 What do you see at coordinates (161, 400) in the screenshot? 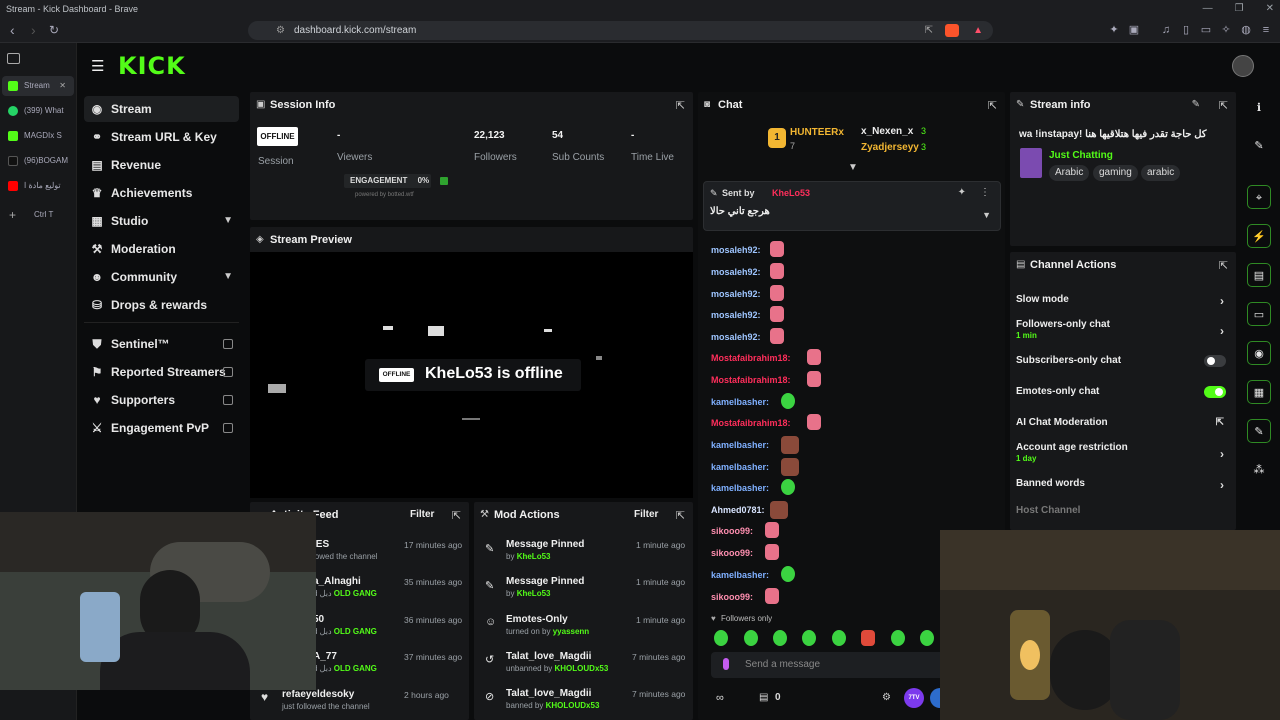
I see `sidebar-item-supporters: ♥ Supporters` at bounding box center [161, 400].